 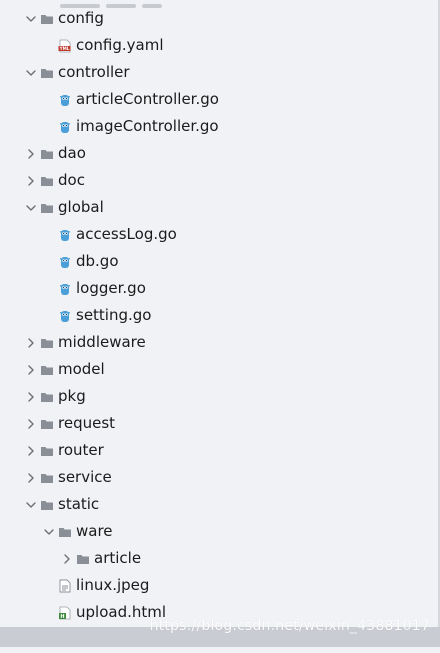 I want to click on yaml-file-icon: YML, so click(x=65, y=46).